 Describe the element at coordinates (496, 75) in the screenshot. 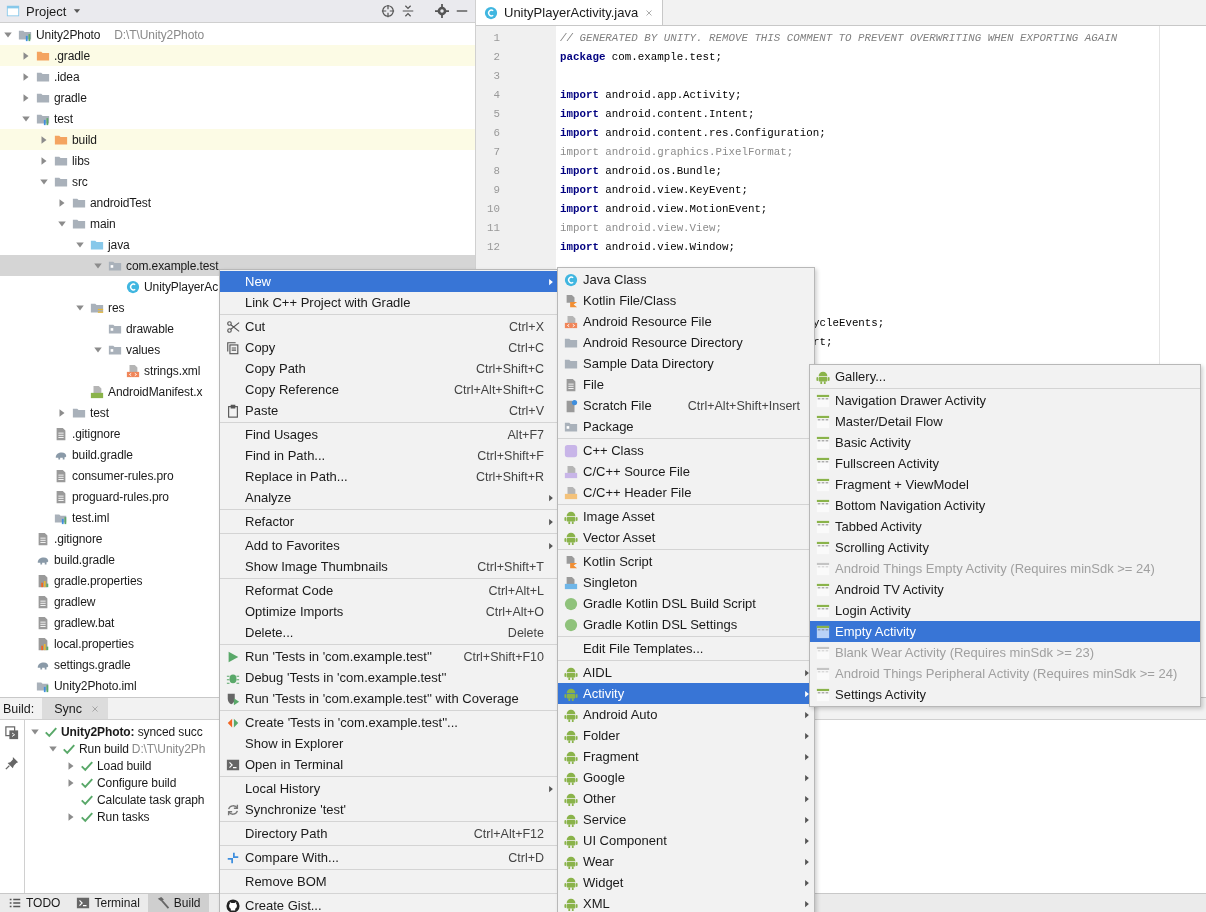

I see `line-number: 3` at that location.